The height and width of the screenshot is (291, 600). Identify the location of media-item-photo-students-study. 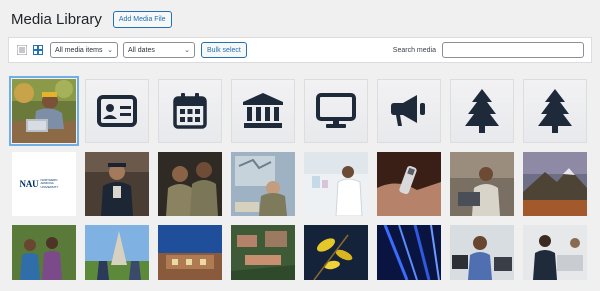
(555, 252).